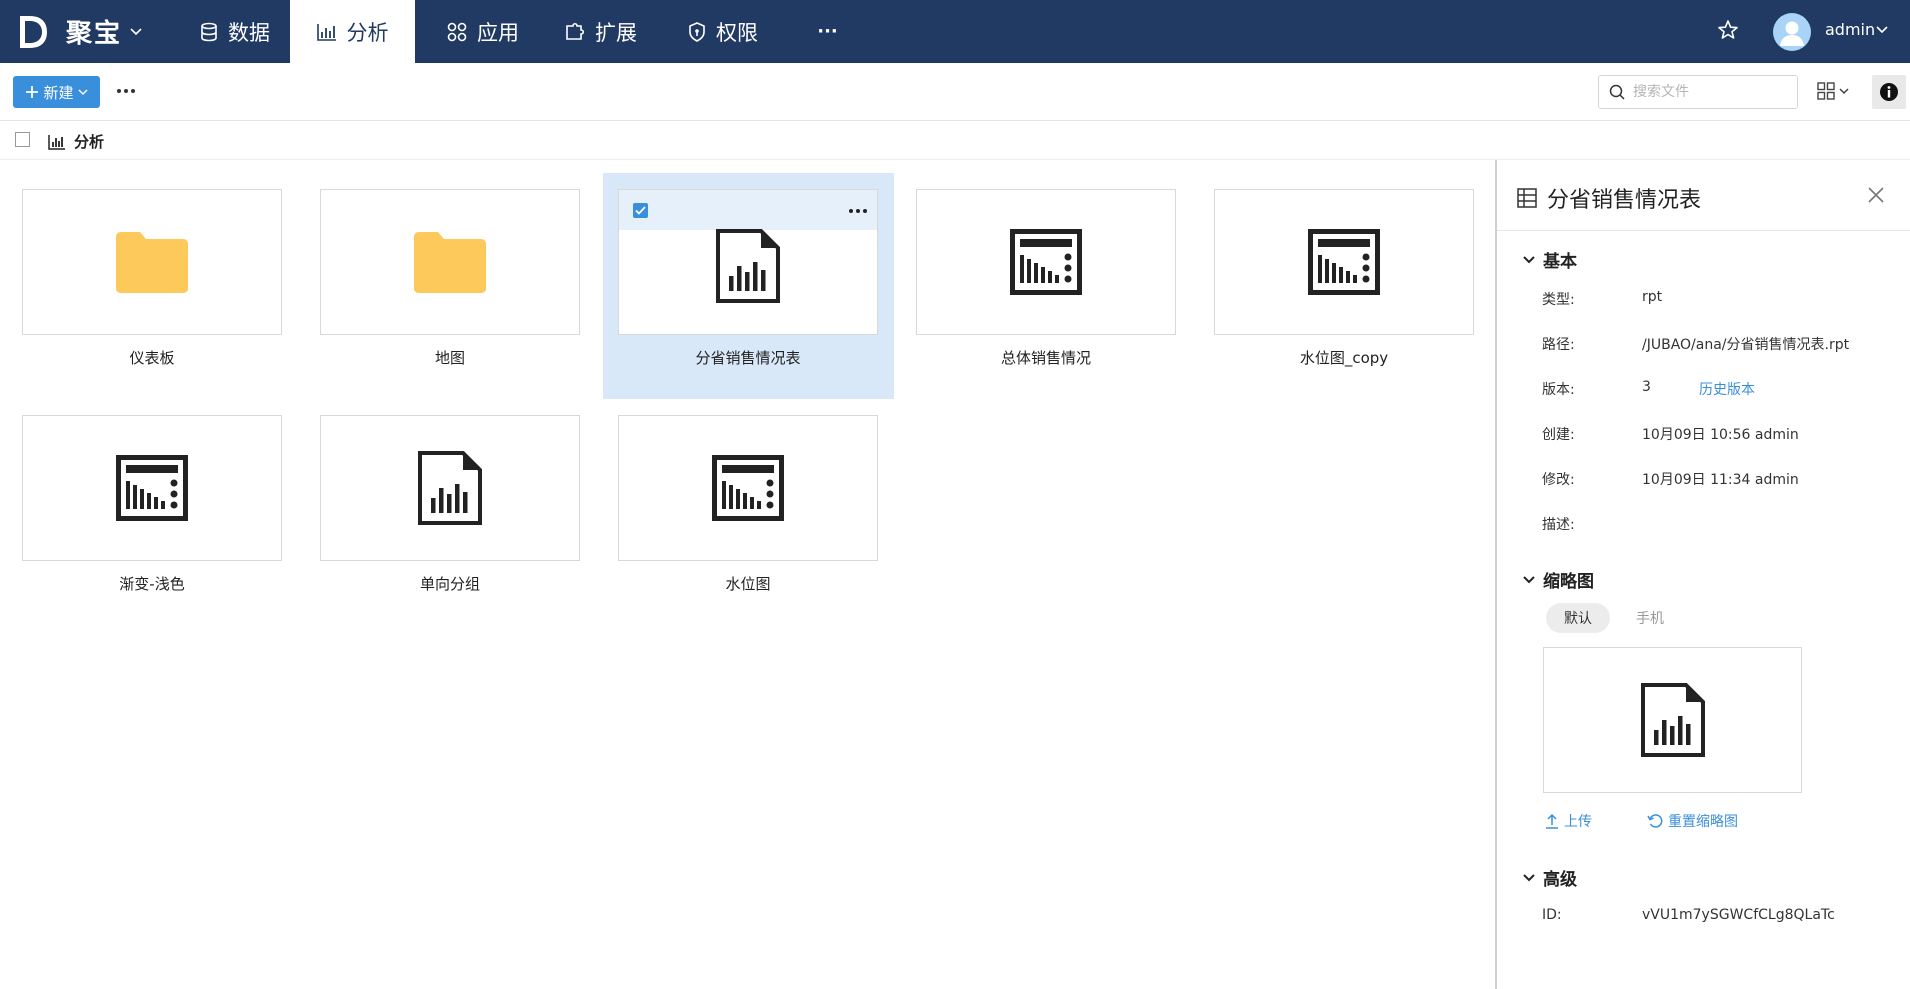 The width and height of the screenshot is (1910, 989). I want to click on file-tile: 水位图, so click(748, 515).